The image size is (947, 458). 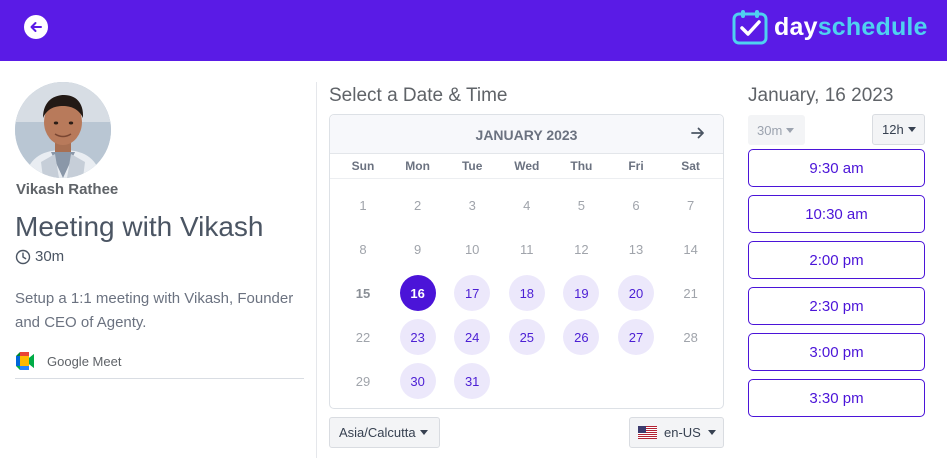 What do you see at coordinates (472, 337) in the screenshot?
I see `day-24: 24` at bounding box center [472, 337].